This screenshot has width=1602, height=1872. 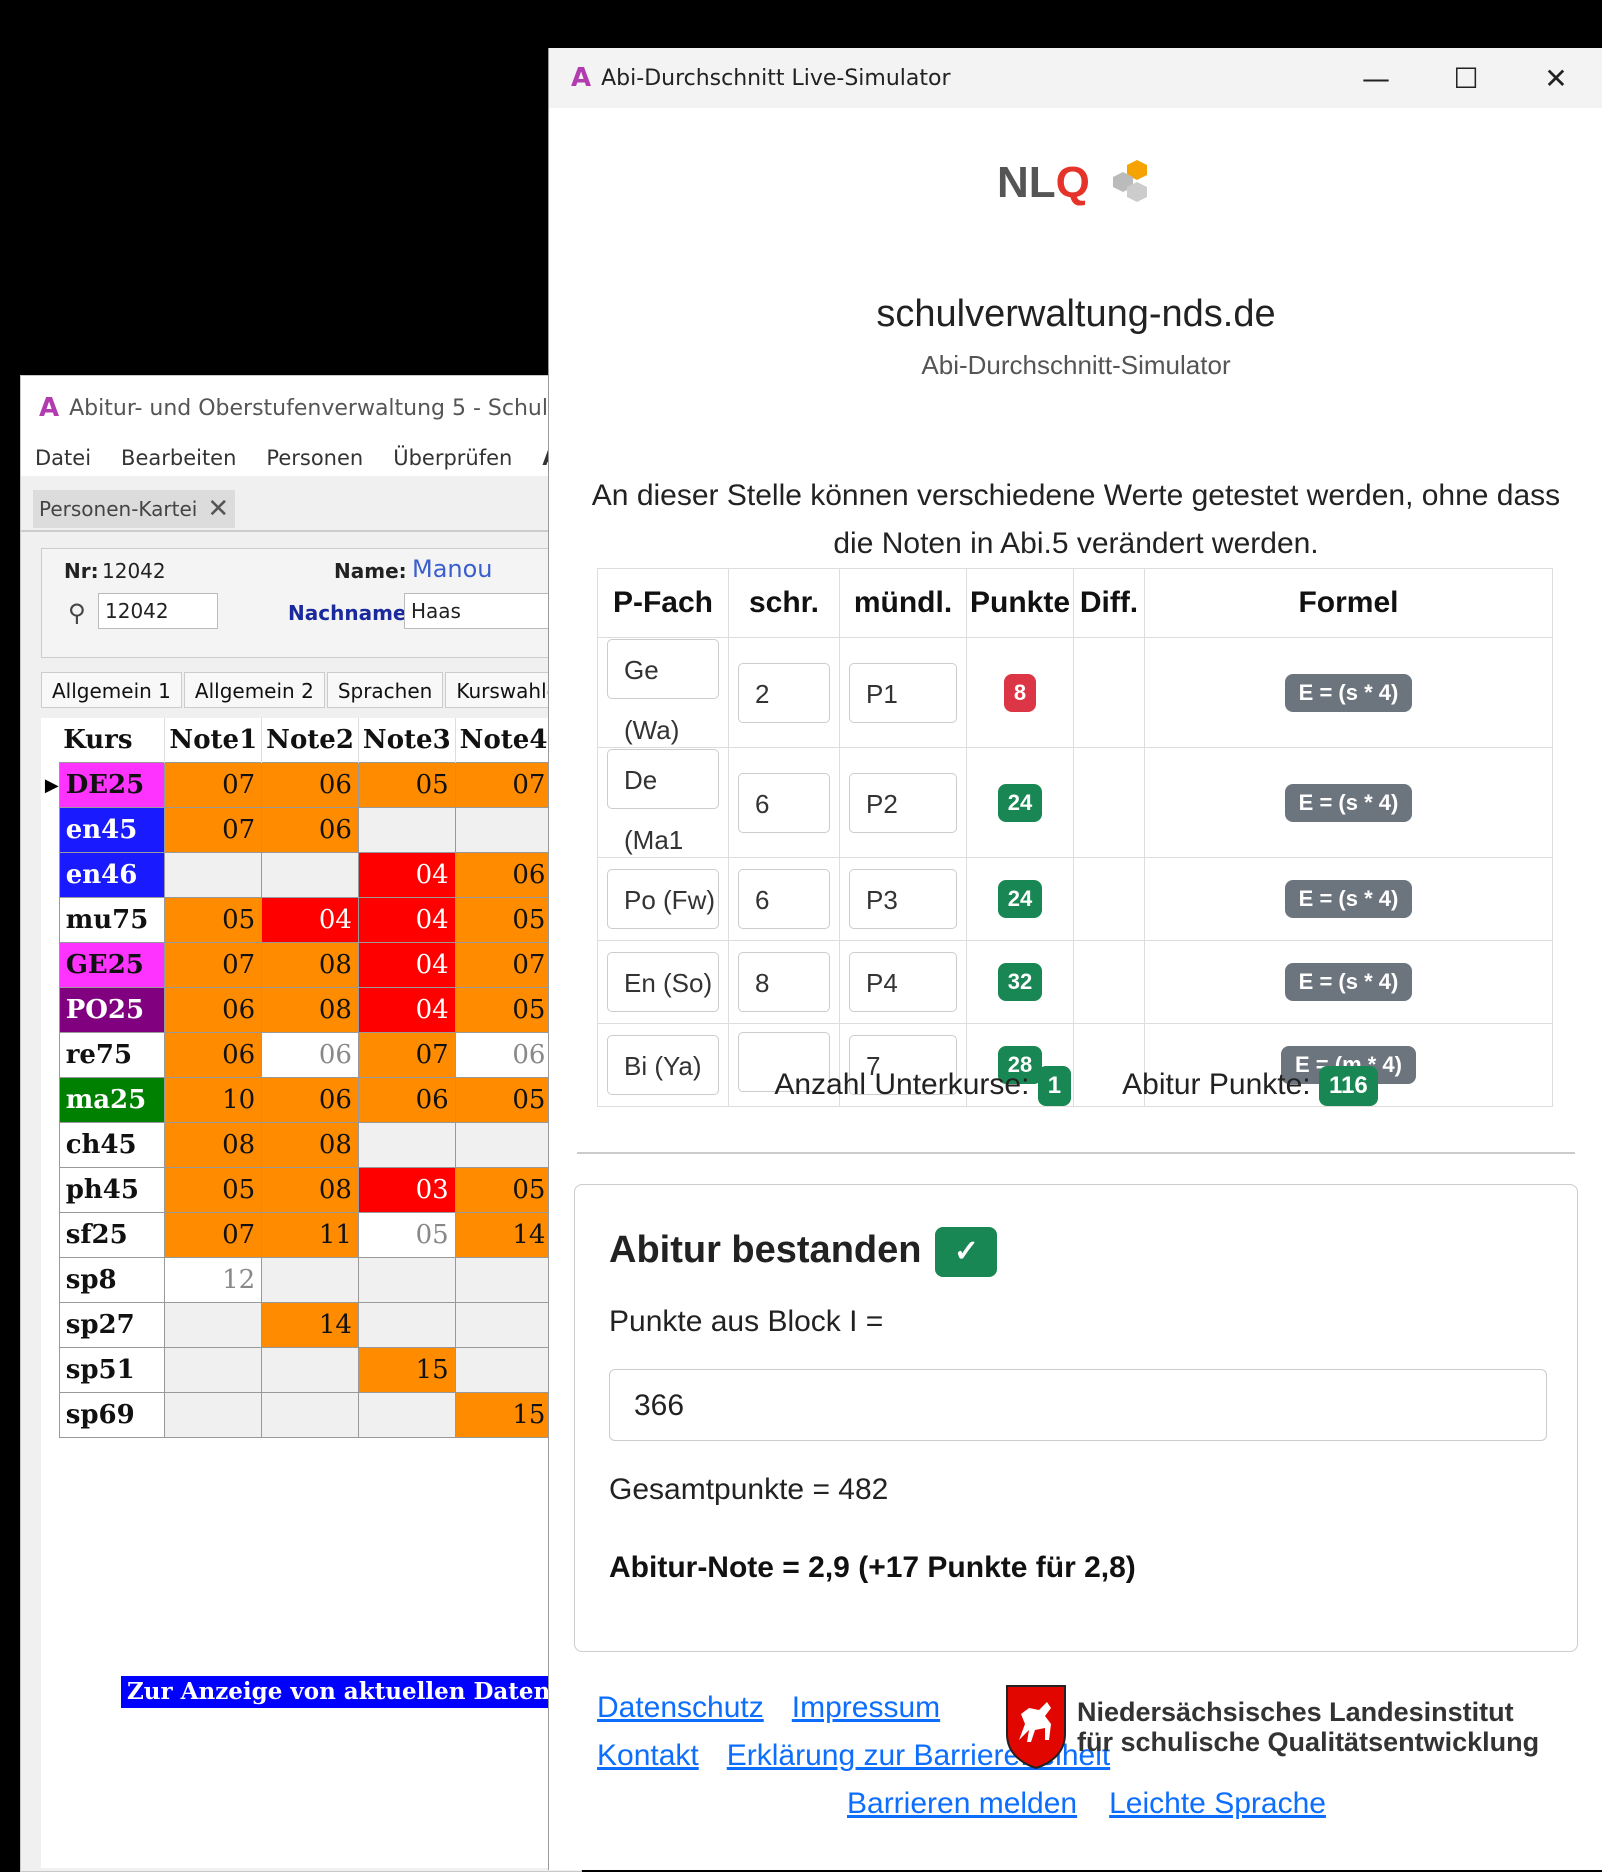 I want to click on menu-ueberpruefen: Überprüfen, so click(x=452, y=458).